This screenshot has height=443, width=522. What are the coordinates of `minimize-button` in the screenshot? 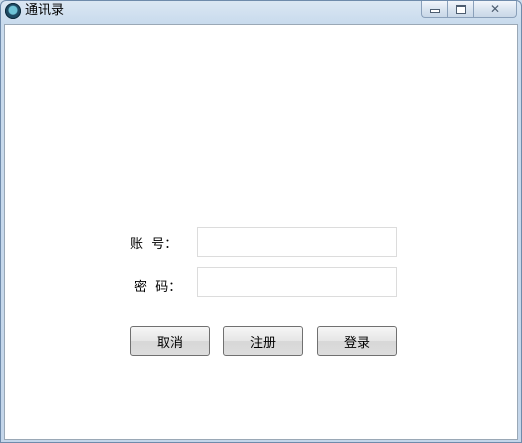 It's located at (434, 9).